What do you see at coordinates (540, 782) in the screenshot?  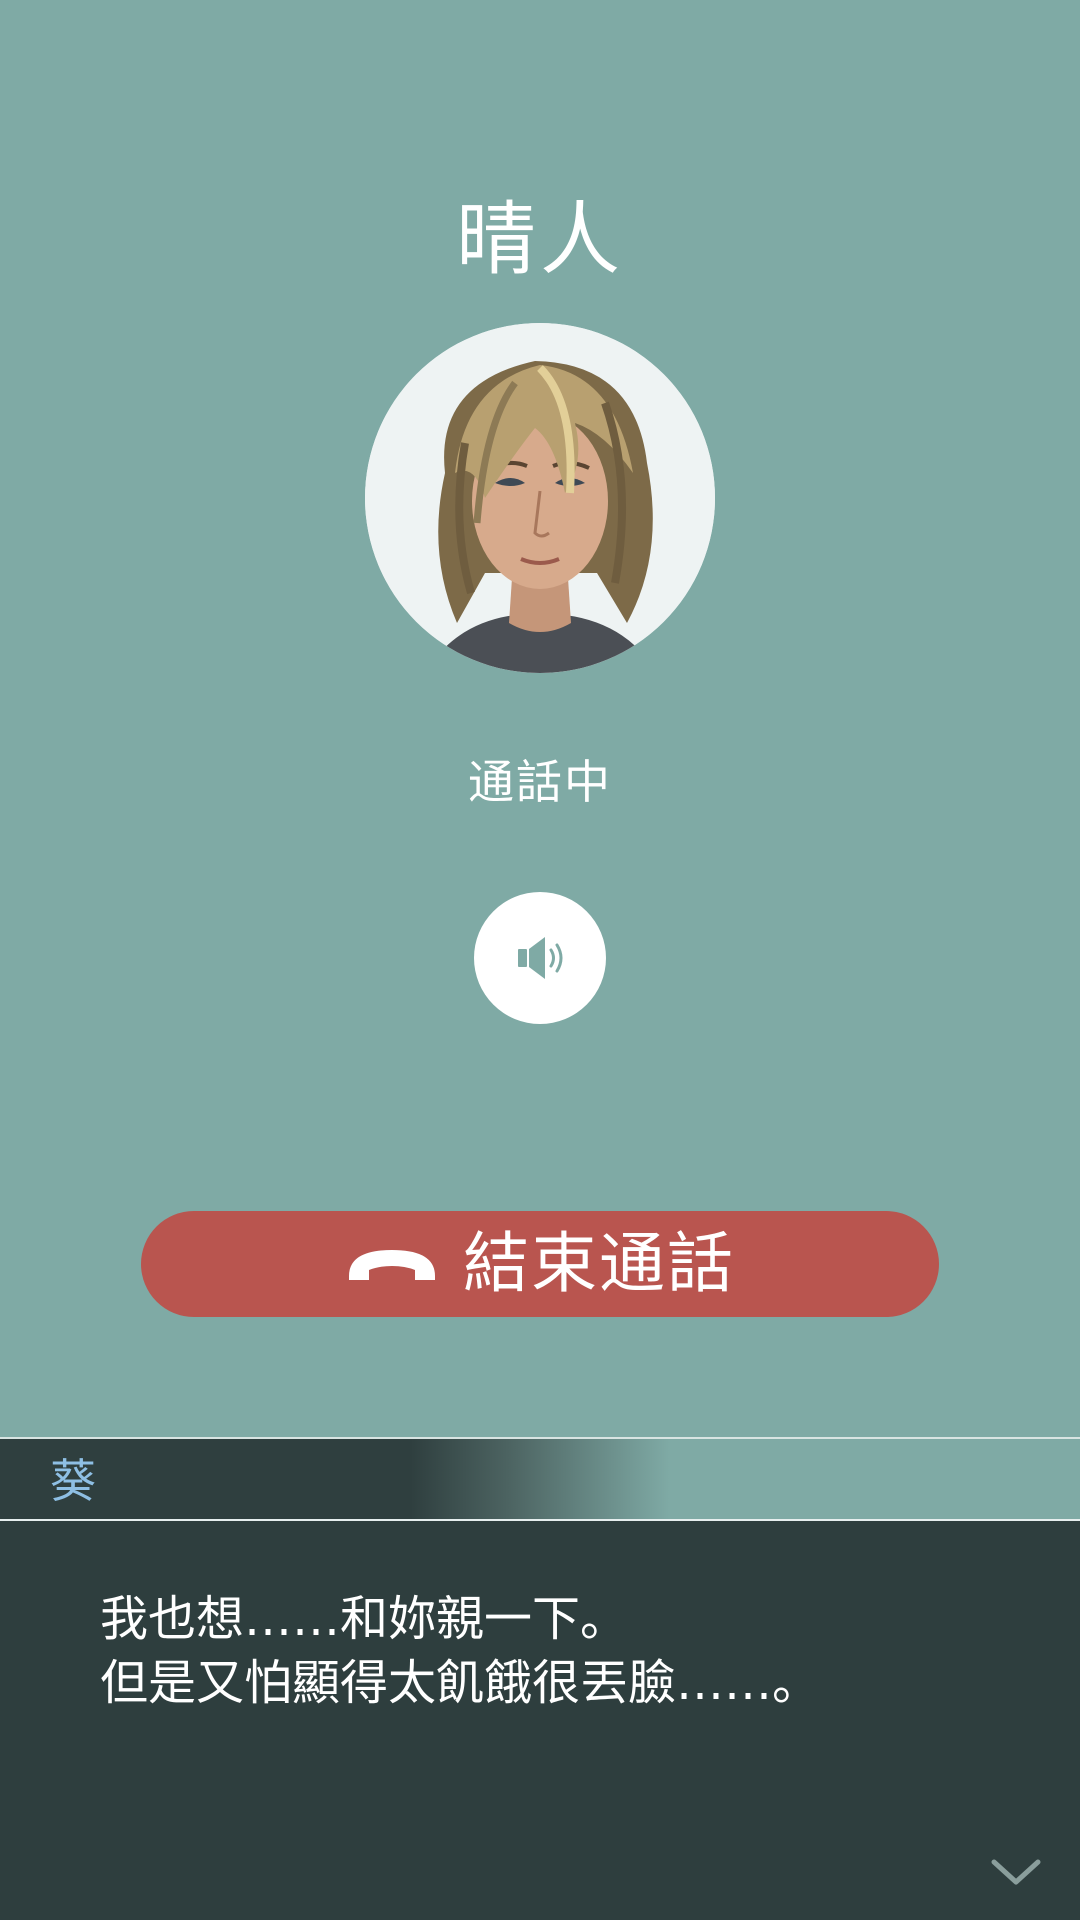 I see `call-status-text: 通話中` at bounding box center [540, 782].